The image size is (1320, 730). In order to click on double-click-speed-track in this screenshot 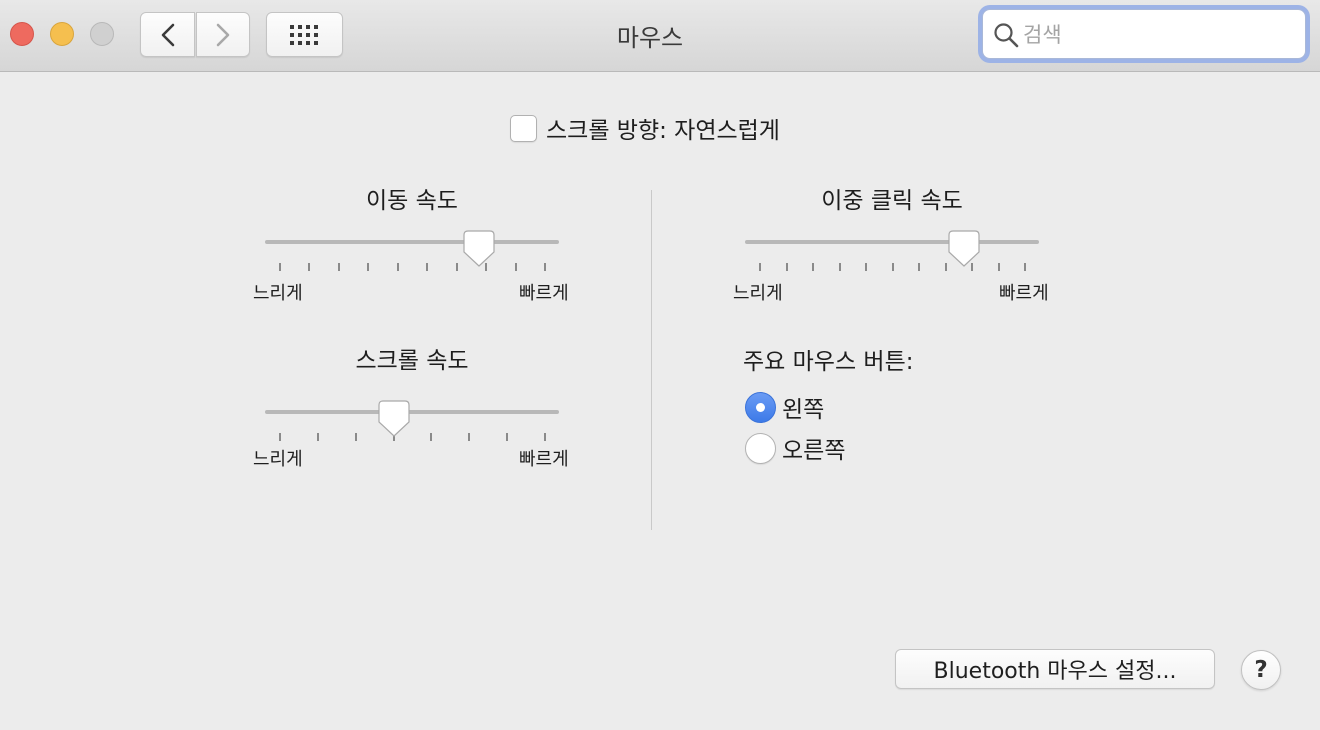, I will do `click(892, 242)`.